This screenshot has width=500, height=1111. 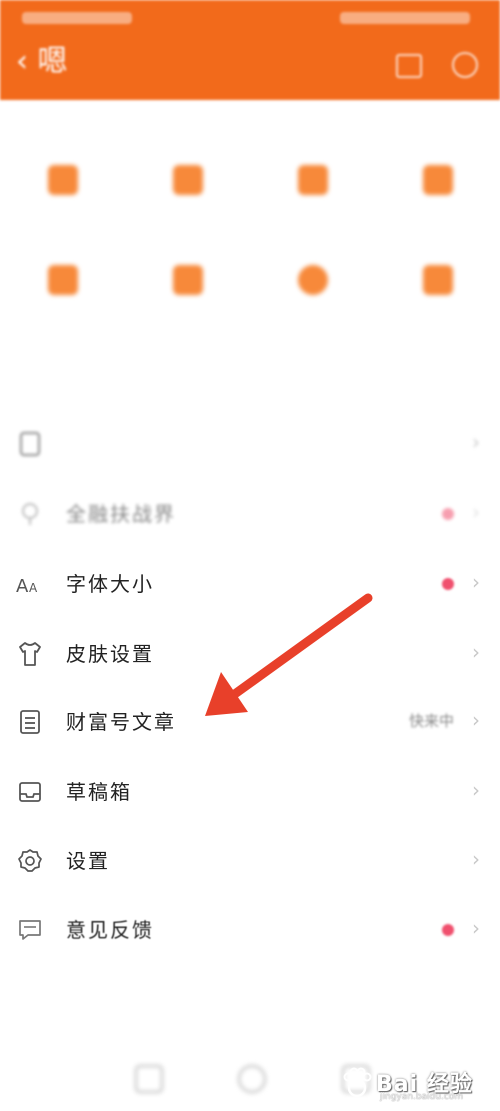 I want to click on baidu-watermark: Bai 经验 jingyan.baidu.com, so click(x=411, y=1082).